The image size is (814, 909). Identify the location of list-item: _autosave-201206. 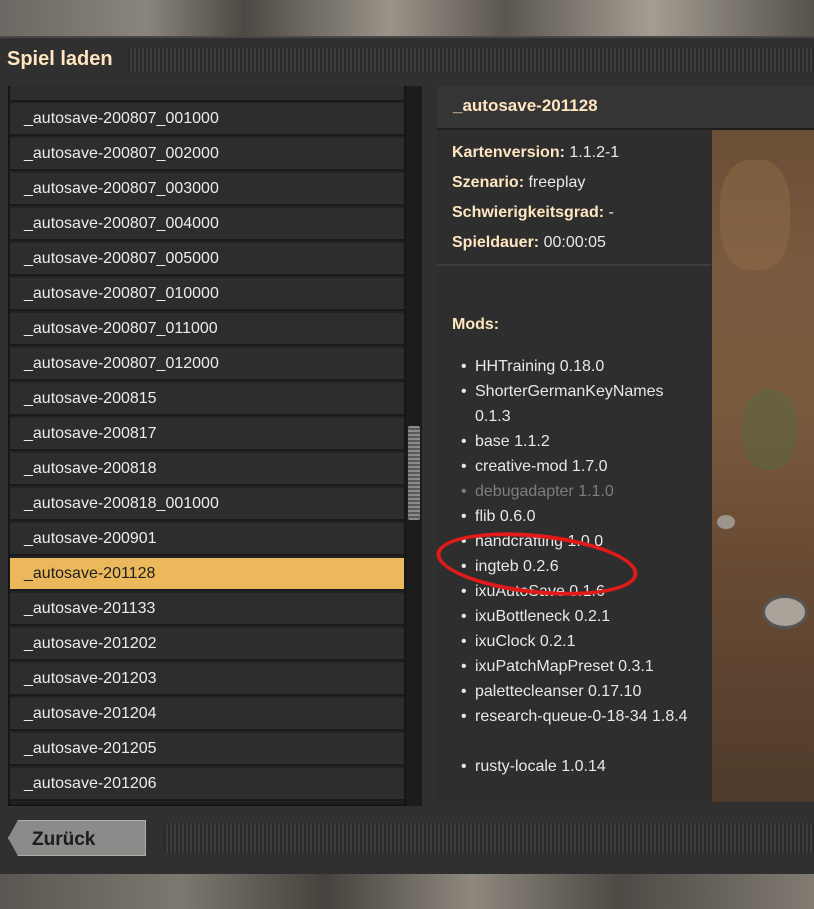
(207, 784).